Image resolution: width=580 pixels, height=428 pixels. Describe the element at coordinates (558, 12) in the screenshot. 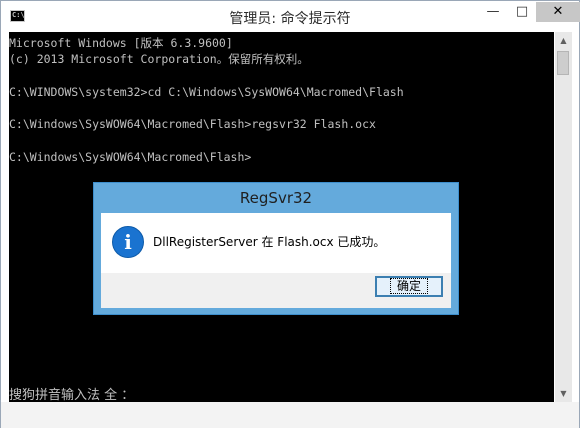

I see `close-button: ✕` at that location.